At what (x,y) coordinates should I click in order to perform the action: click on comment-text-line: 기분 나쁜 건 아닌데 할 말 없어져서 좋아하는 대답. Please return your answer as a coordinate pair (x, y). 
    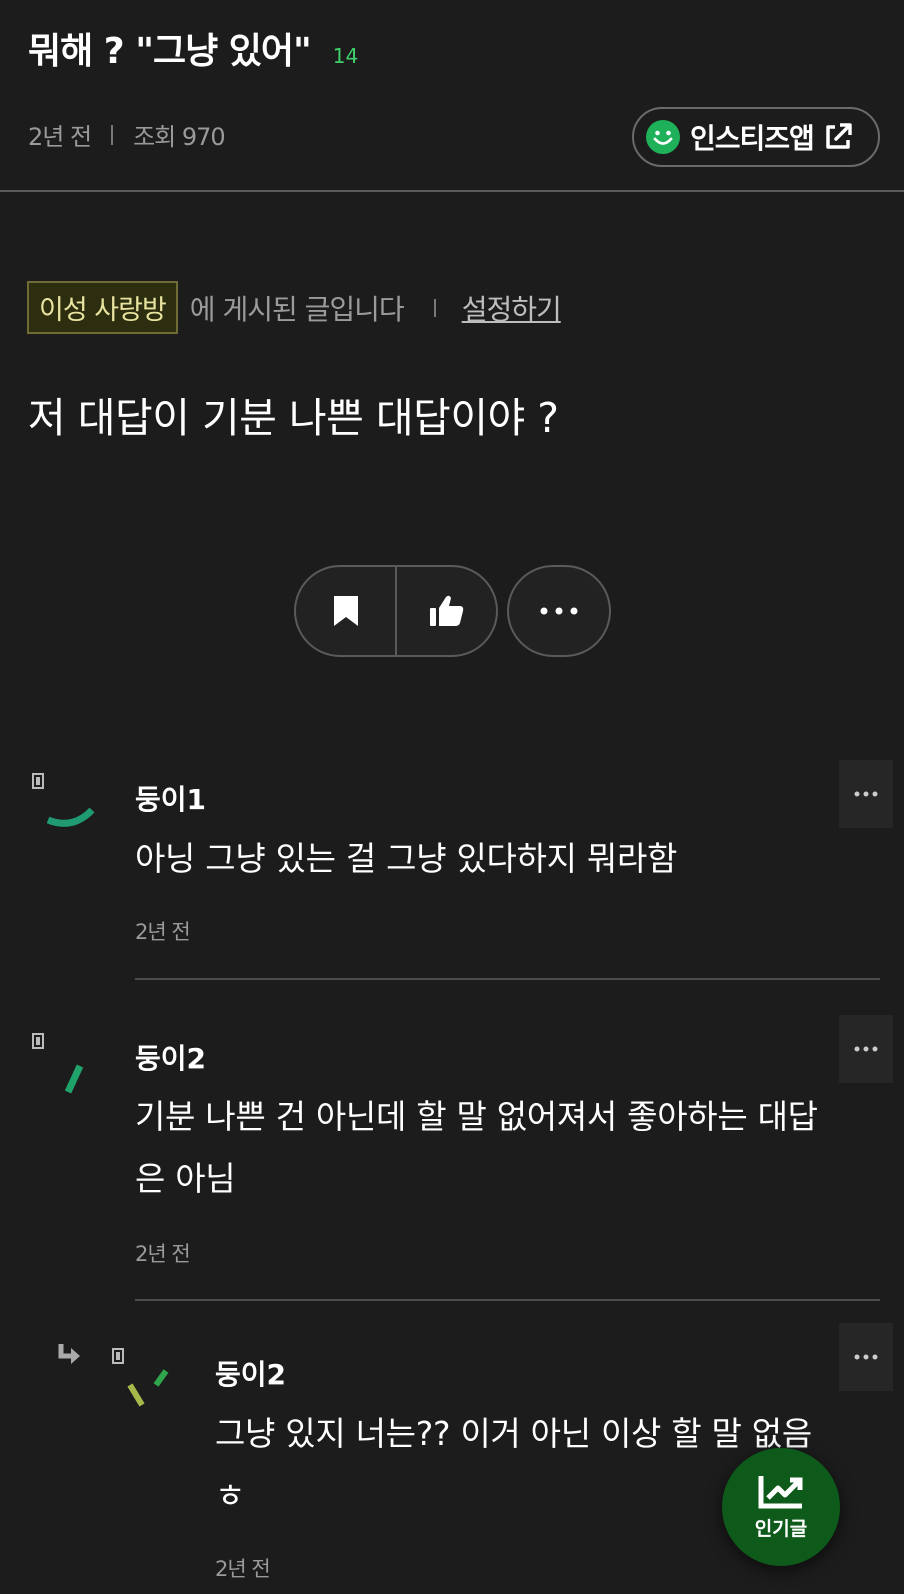
    Looking at the image, I should click on (476, 1116).